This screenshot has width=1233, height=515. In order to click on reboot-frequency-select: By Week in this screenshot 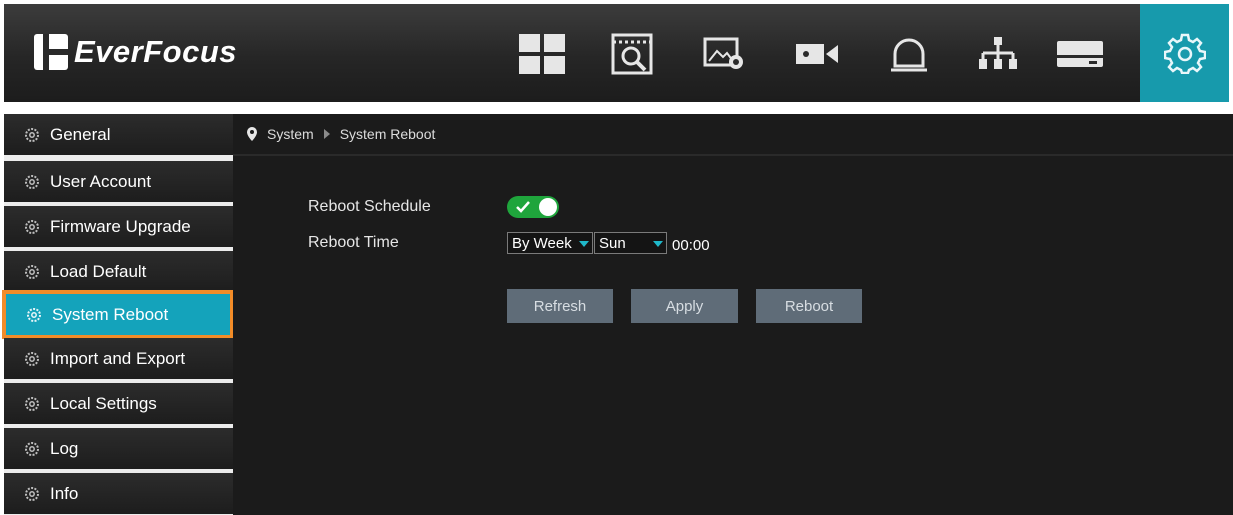, I will do `click(550, 243)`.